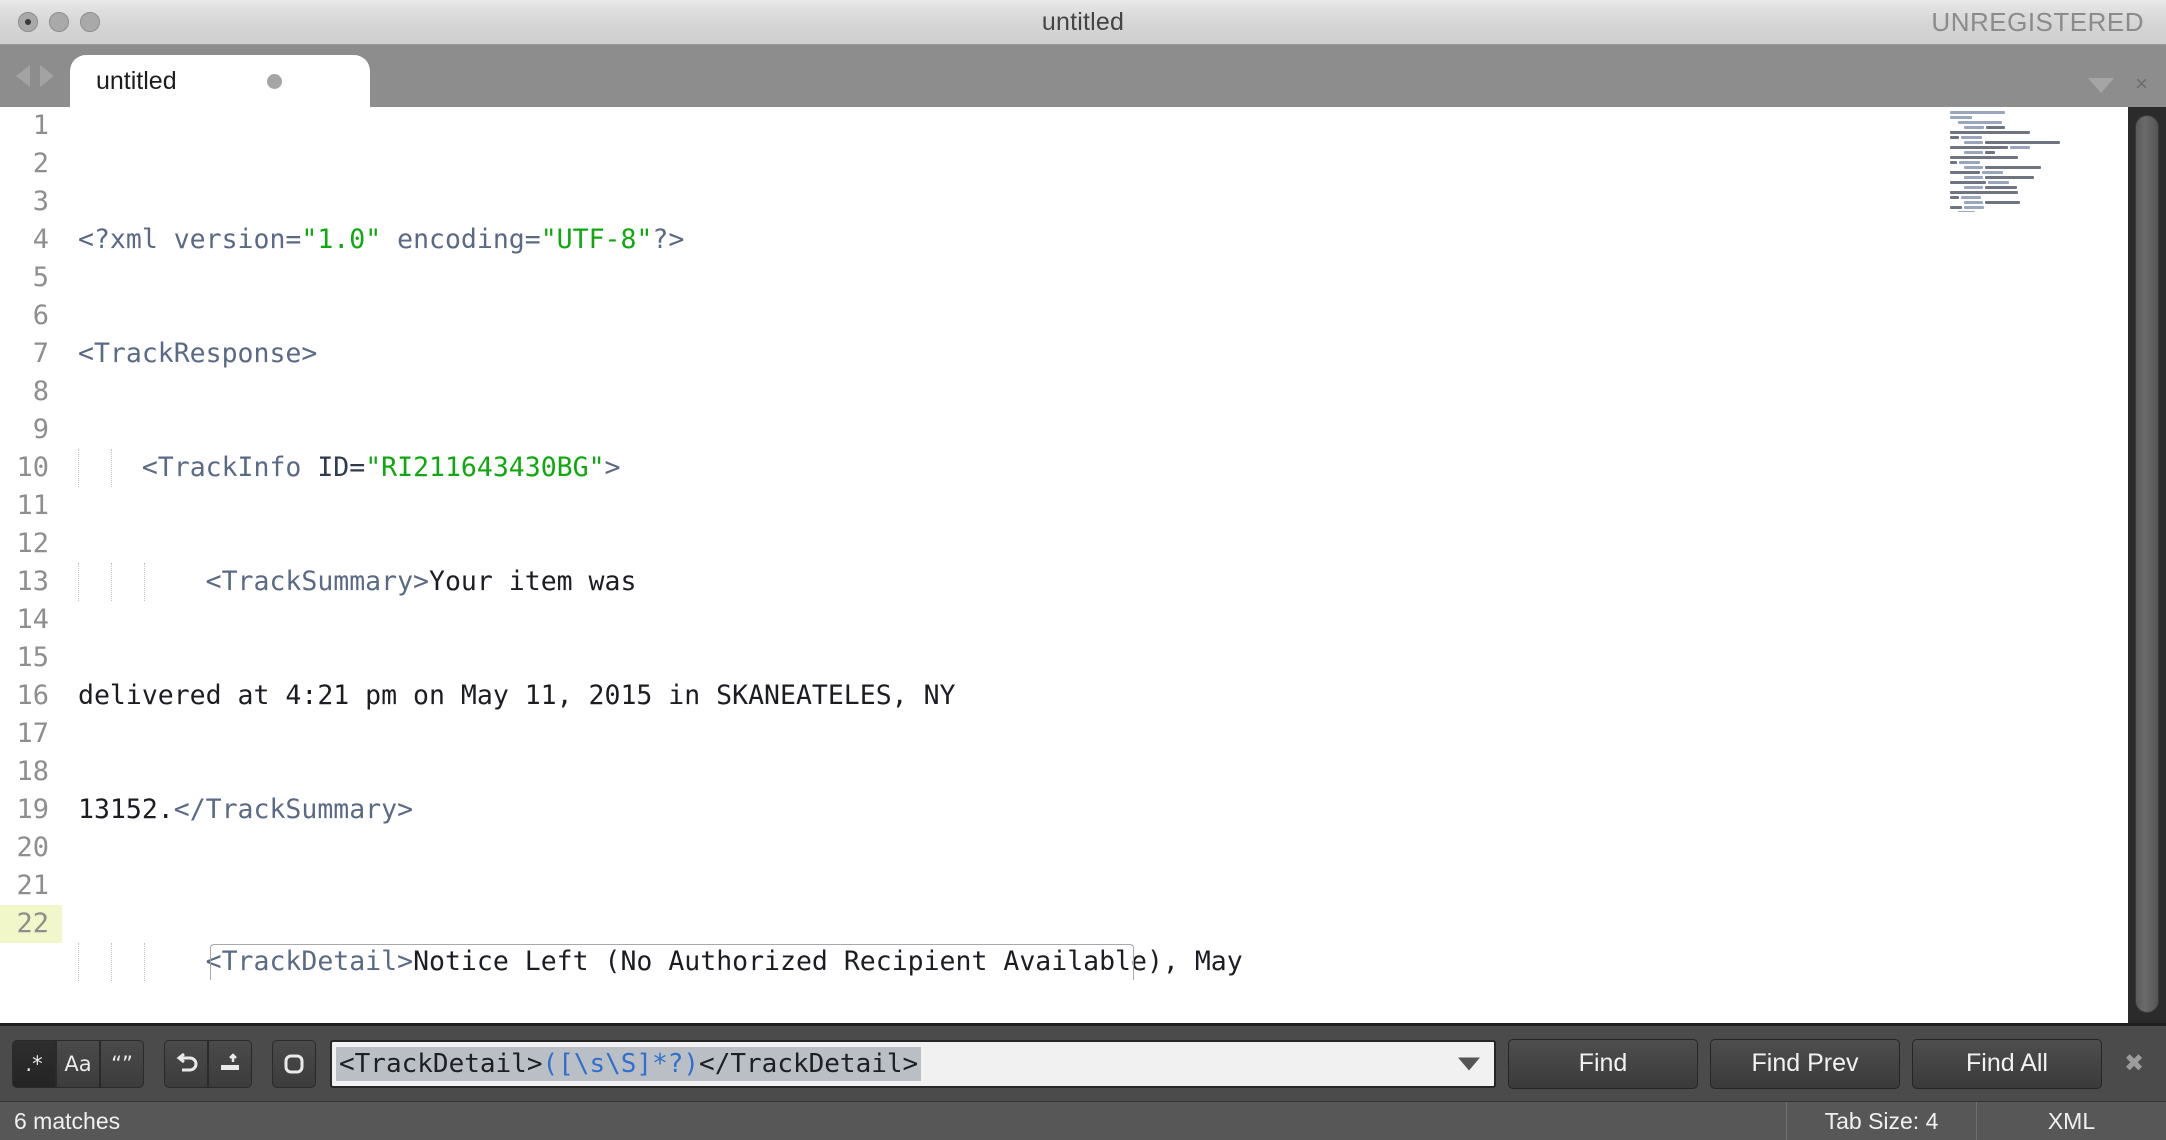  I want to click on find-option-group-1: .* Aa “”, so click(78, 1063).